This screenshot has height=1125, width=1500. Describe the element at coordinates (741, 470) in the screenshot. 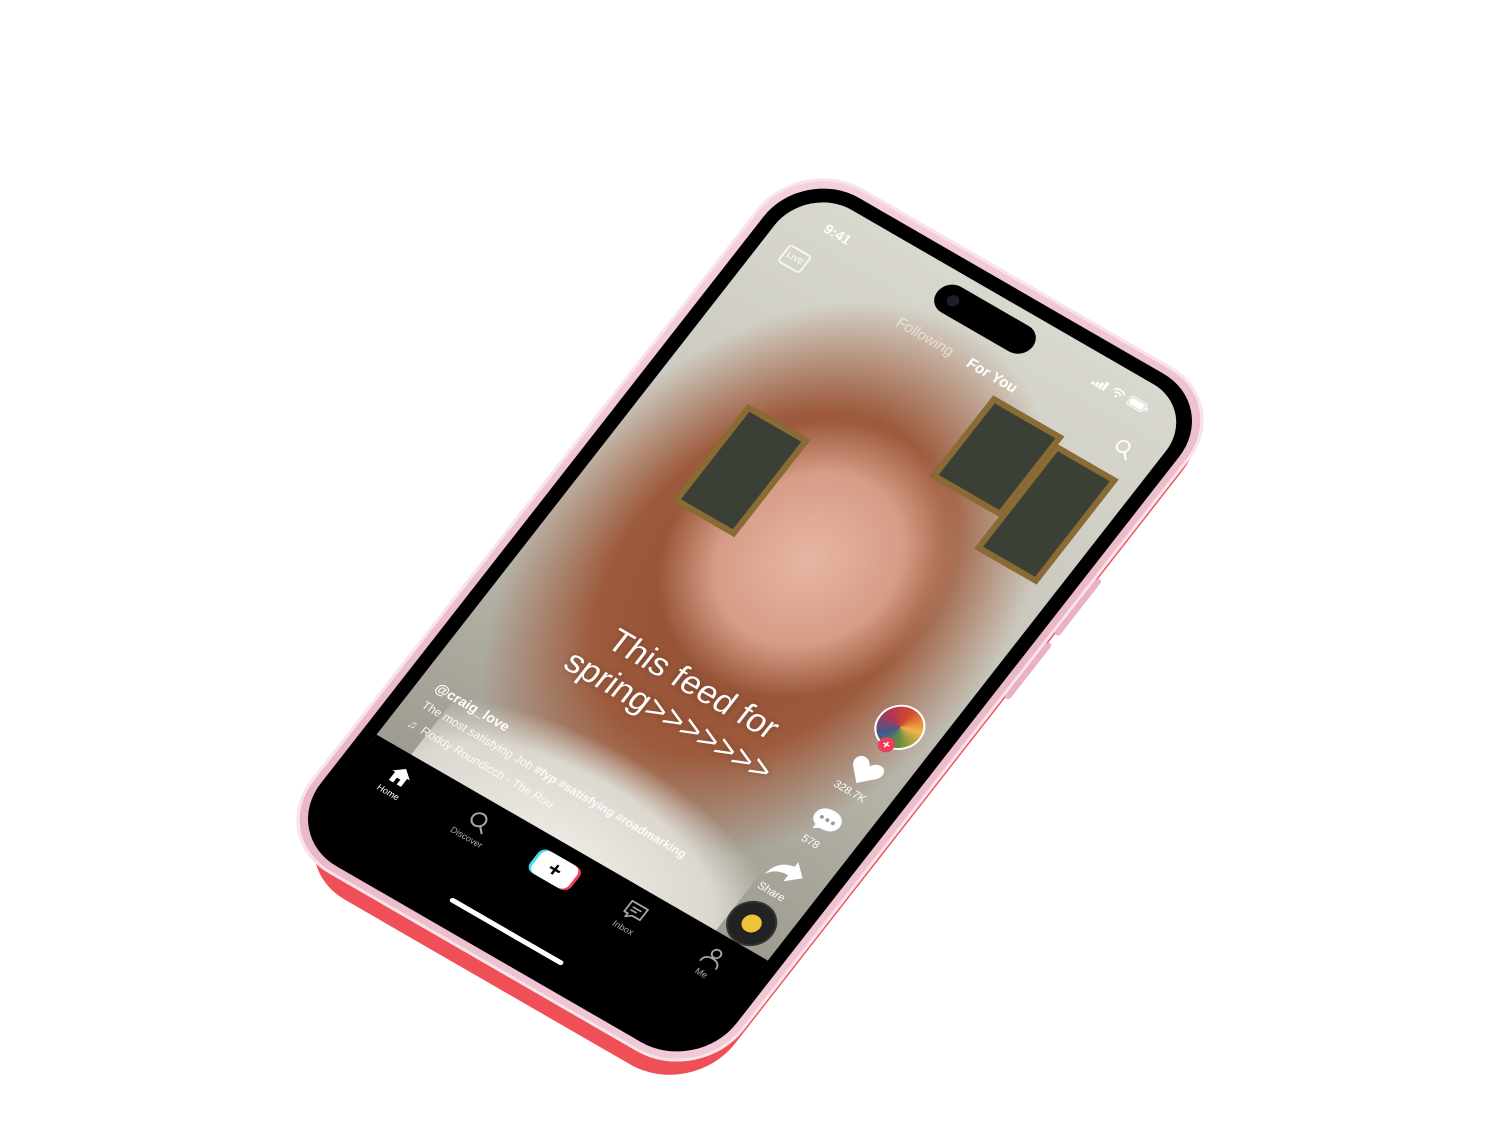

I see `wall-picture-frame` at that location.